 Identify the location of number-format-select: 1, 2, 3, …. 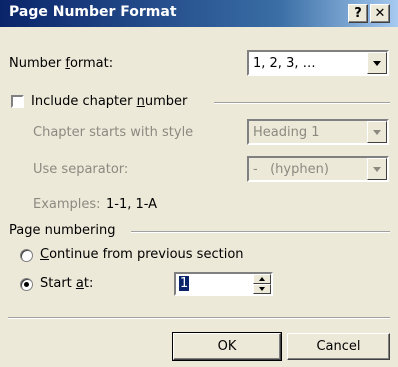
(318, 63).